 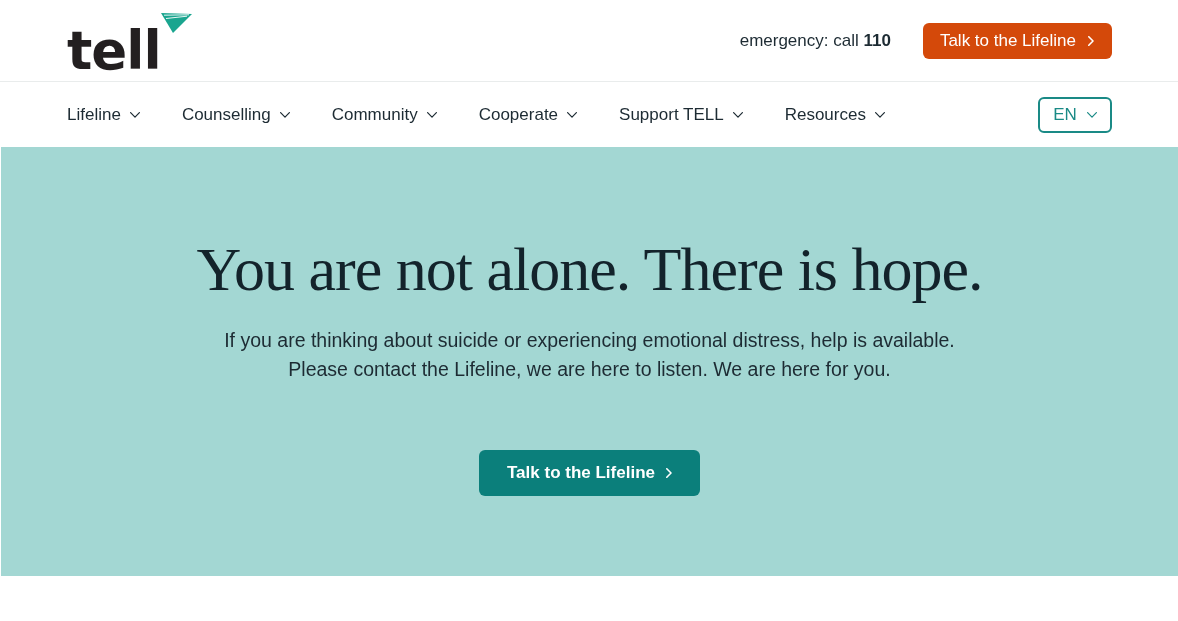 I want to click on nav-menu-item: Cooperate, so click(x=528, y=114).